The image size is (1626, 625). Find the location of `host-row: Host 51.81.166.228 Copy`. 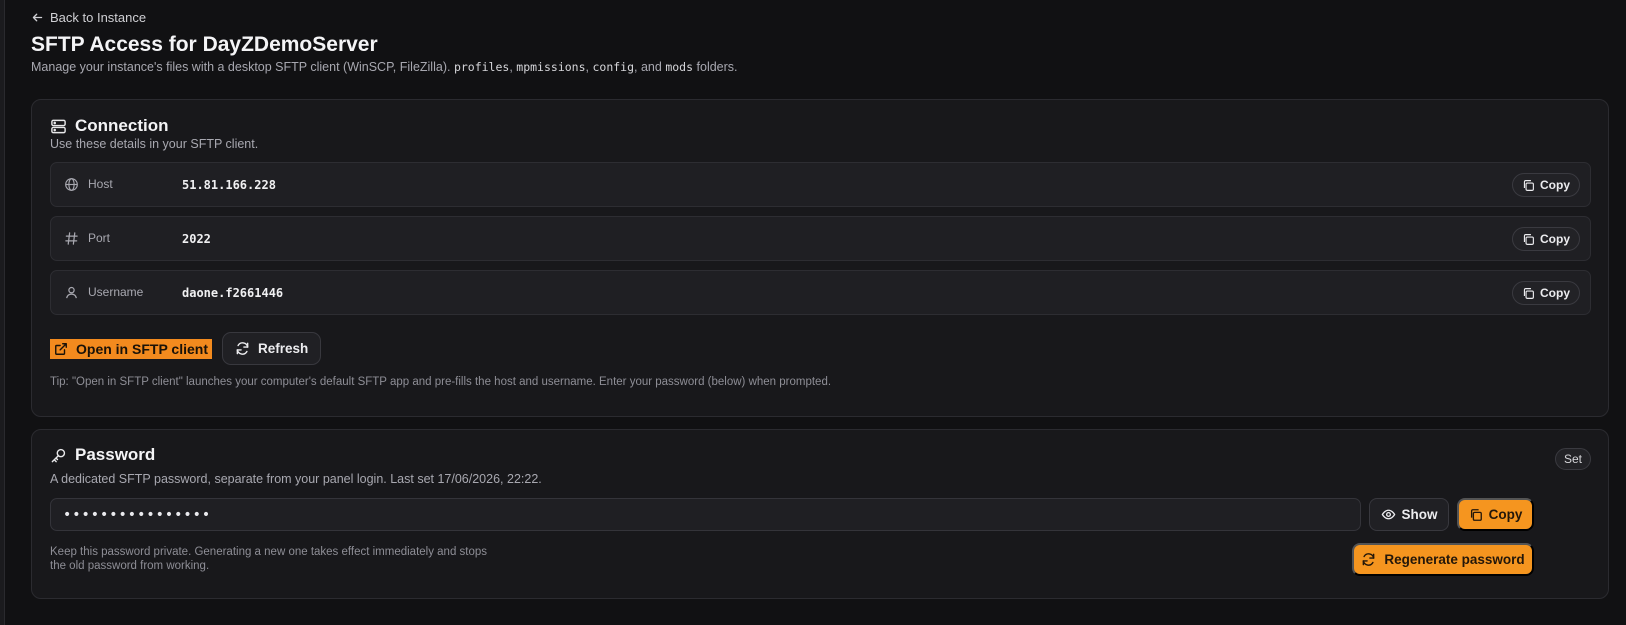

host-row: Host 51.81.166.228 Copy is located at coordinates (820, 184).